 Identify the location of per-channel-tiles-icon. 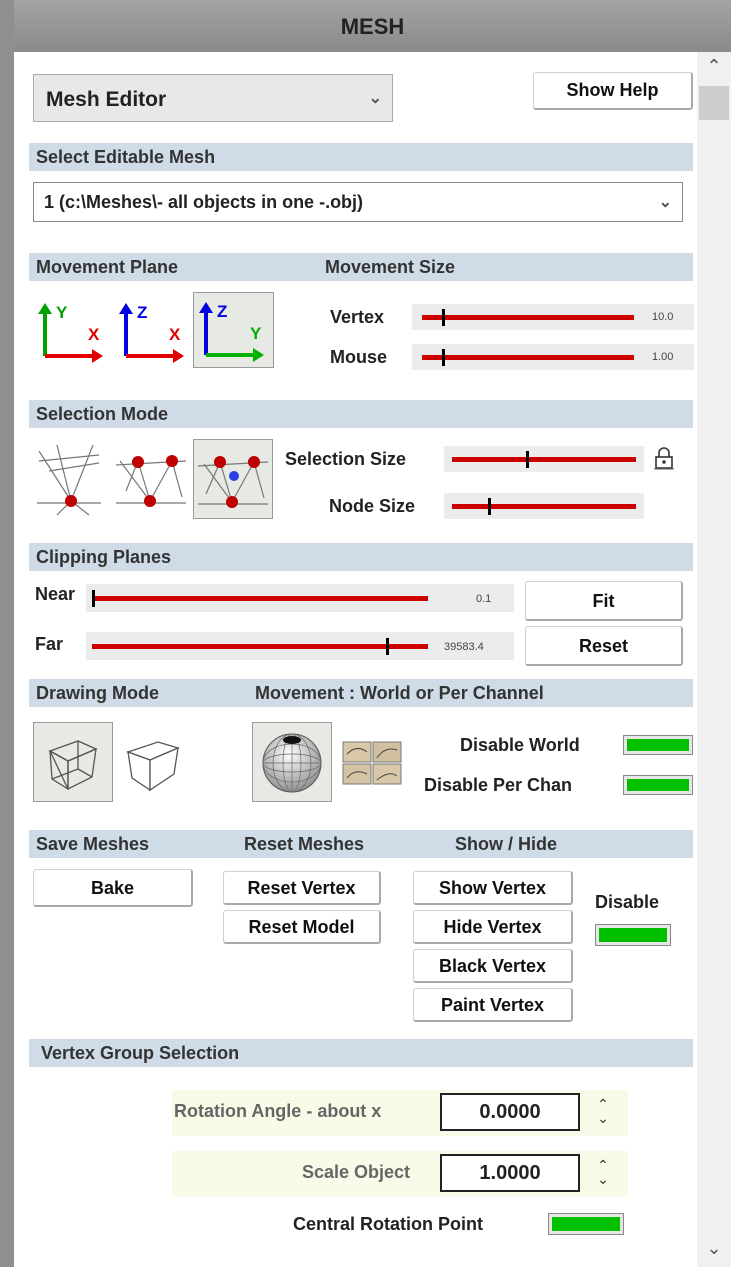
(373, 763).